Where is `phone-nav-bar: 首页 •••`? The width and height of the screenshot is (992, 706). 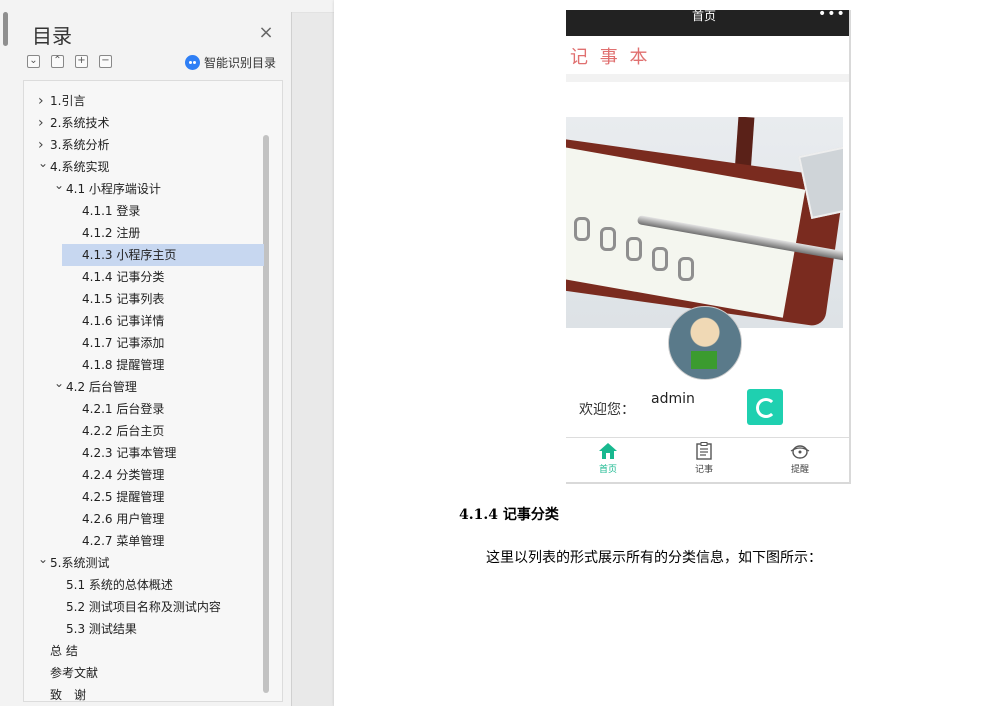 phone-nav-bar: 首页 ••• is located at coordinates (707, 23).